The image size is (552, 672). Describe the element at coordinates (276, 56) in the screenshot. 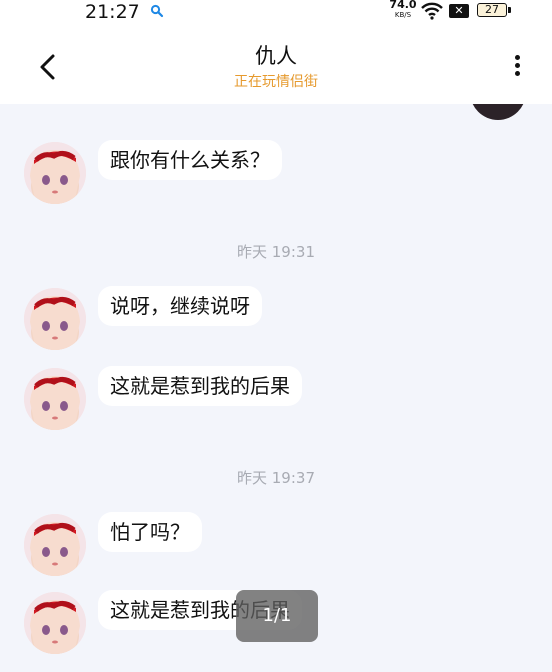

I see `contact-name: 仇人` at that location.